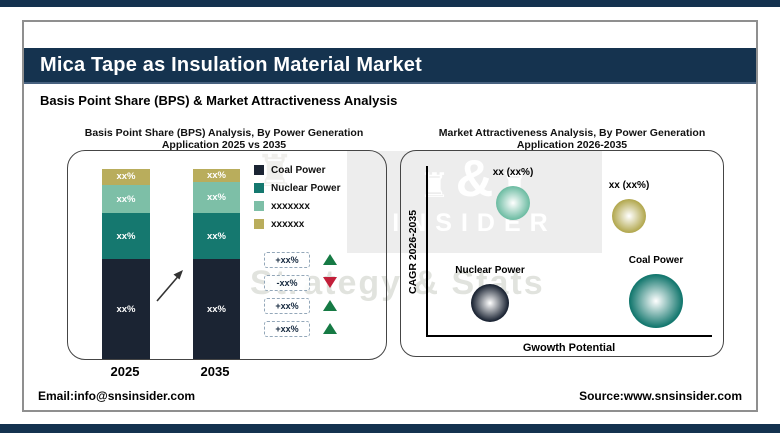 The width and height of the screenshot is (780, 433). Describe the element at coordinates (306, 188) in the screenshot. I see `legend-label: Nuclear Power` at that location.